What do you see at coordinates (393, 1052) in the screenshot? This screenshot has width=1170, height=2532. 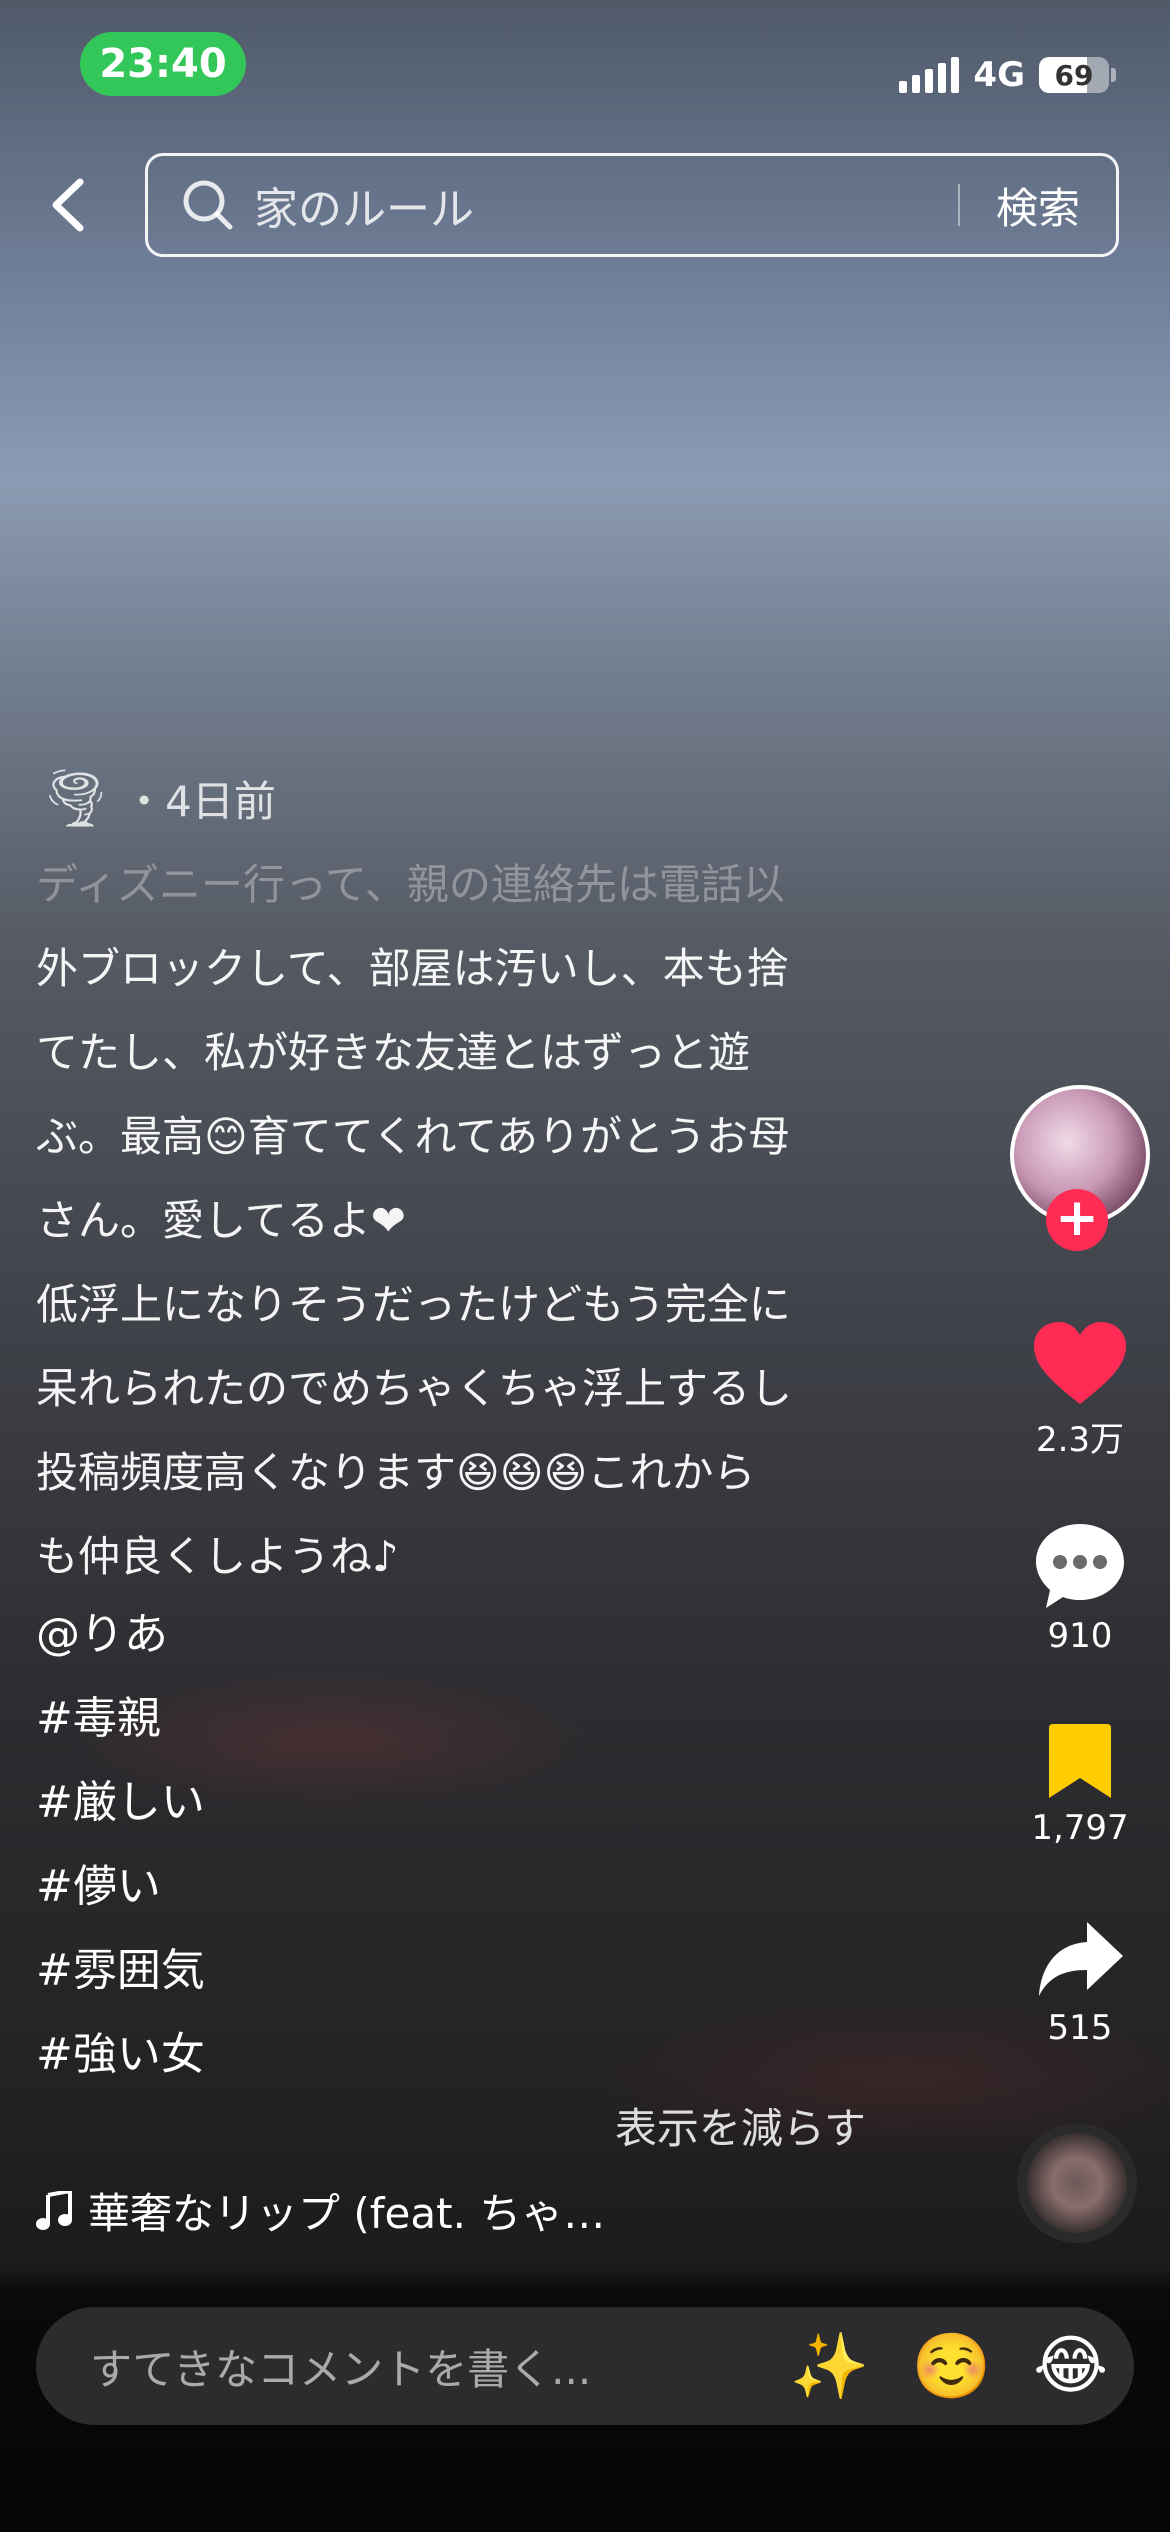 I see `caption-line: てたし、私が好きな友達とはずっと遊` at bounding box center [393, 1052].